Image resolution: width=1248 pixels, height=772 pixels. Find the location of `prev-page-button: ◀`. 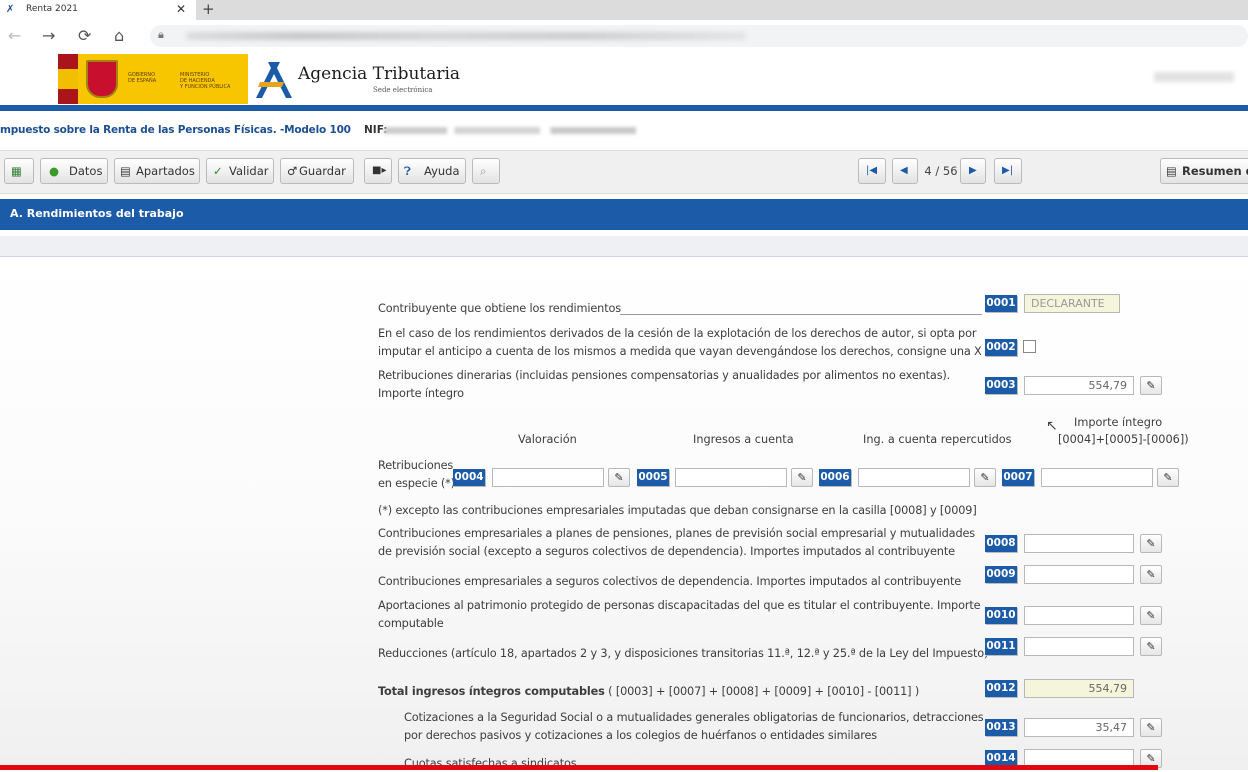

prev-page-button: ◀ is located at coordinates (905, 171).